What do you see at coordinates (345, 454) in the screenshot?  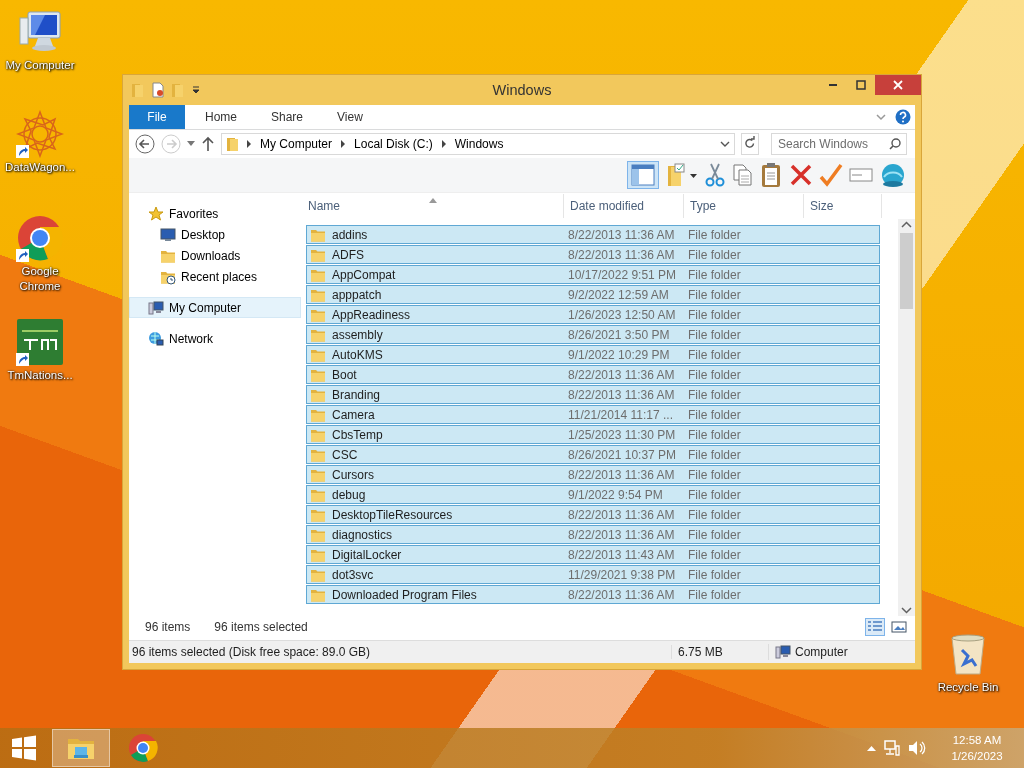 I see `file-name: CSC` at bounding box center [345, 454].